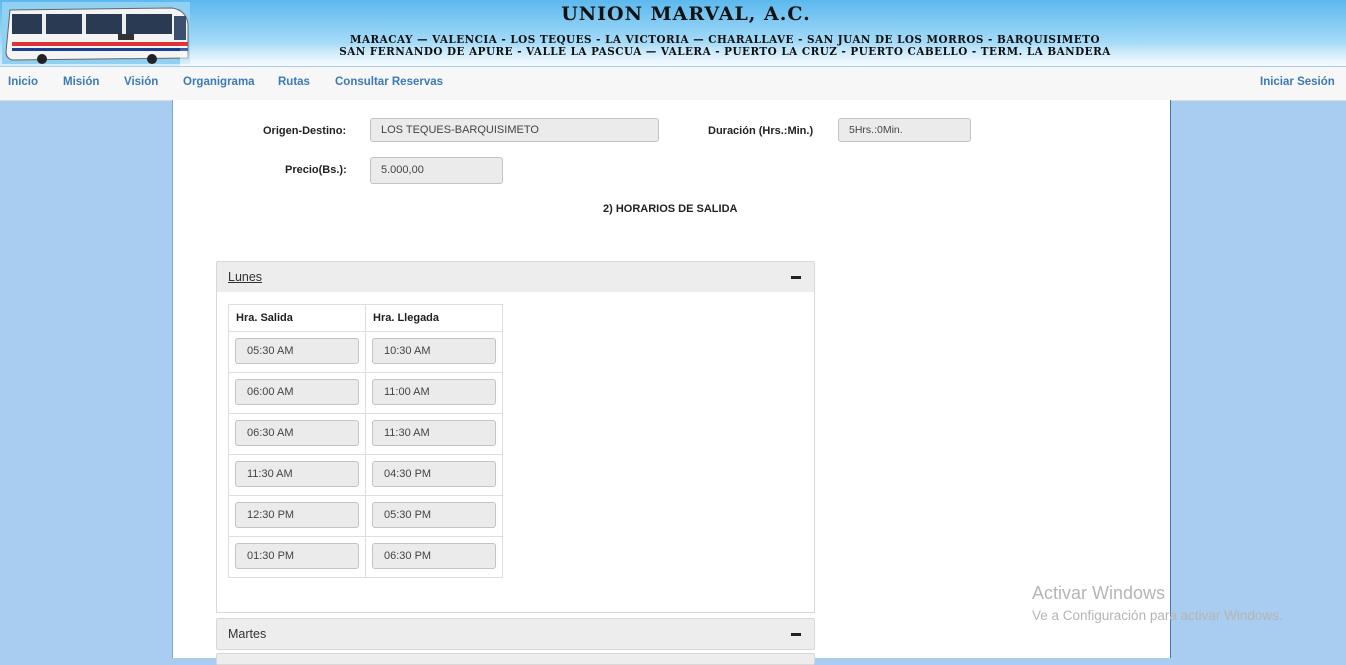 The width and height of the screenshot is (1346, 665). What do you see at coordinates (434, 351) in the screenshot?
I see `arrival-time-field: 10:30 AM` at bounding box center [434, 351].